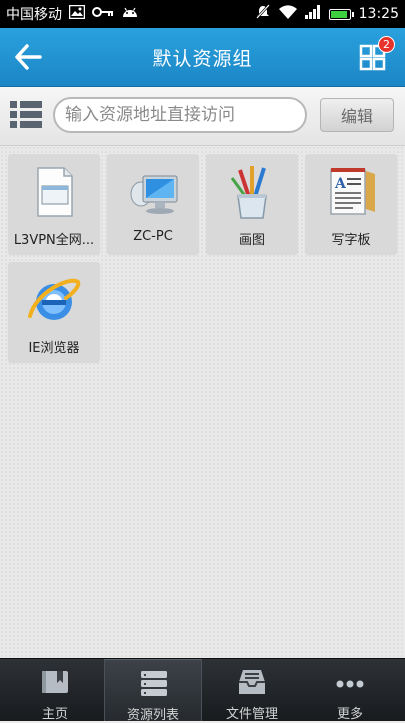  I want to click on search-bar: 编辑, so click(202, 116).